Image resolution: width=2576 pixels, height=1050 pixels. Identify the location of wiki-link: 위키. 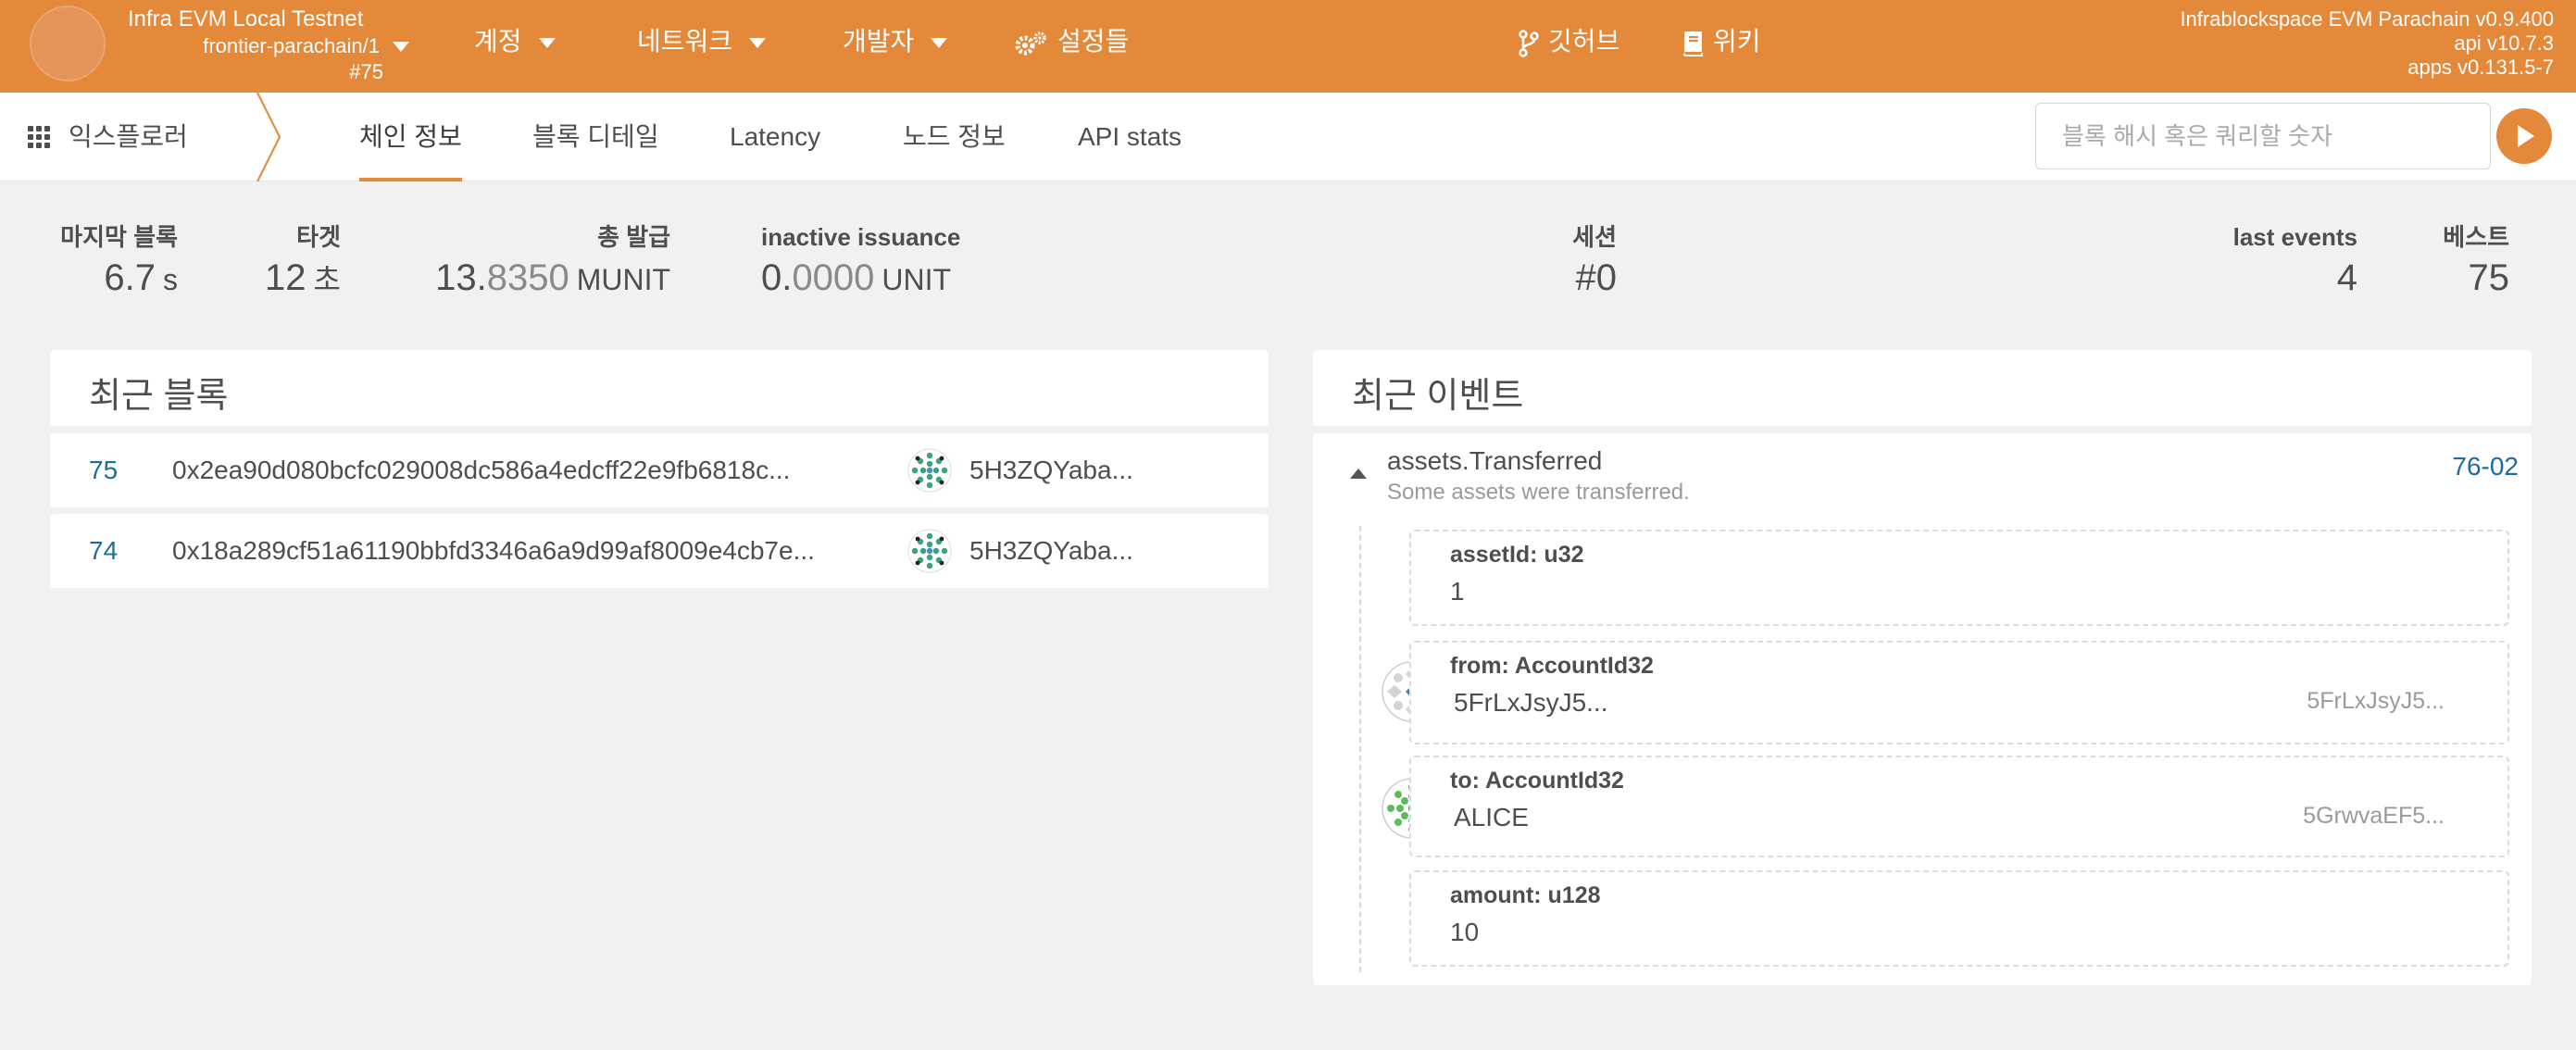
(1722, 41).